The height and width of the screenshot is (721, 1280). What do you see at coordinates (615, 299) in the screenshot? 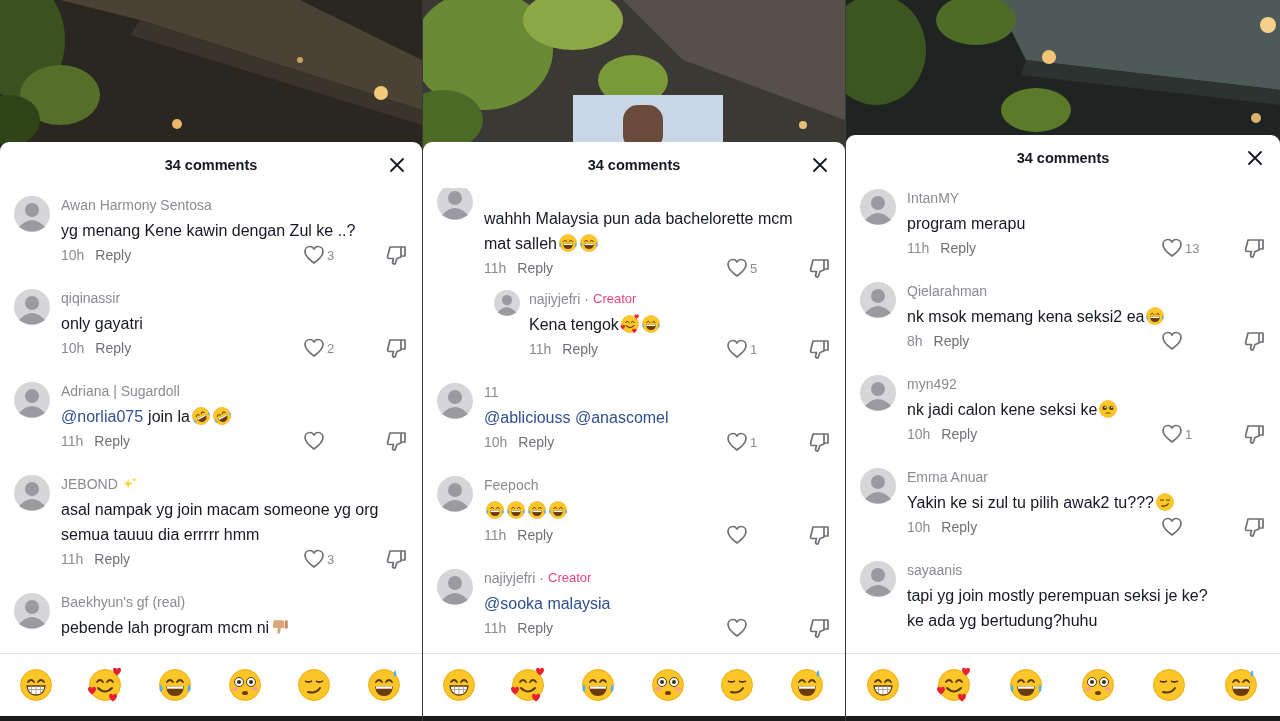
I see `creator-label: Creator` at bounding box center [615, 299].